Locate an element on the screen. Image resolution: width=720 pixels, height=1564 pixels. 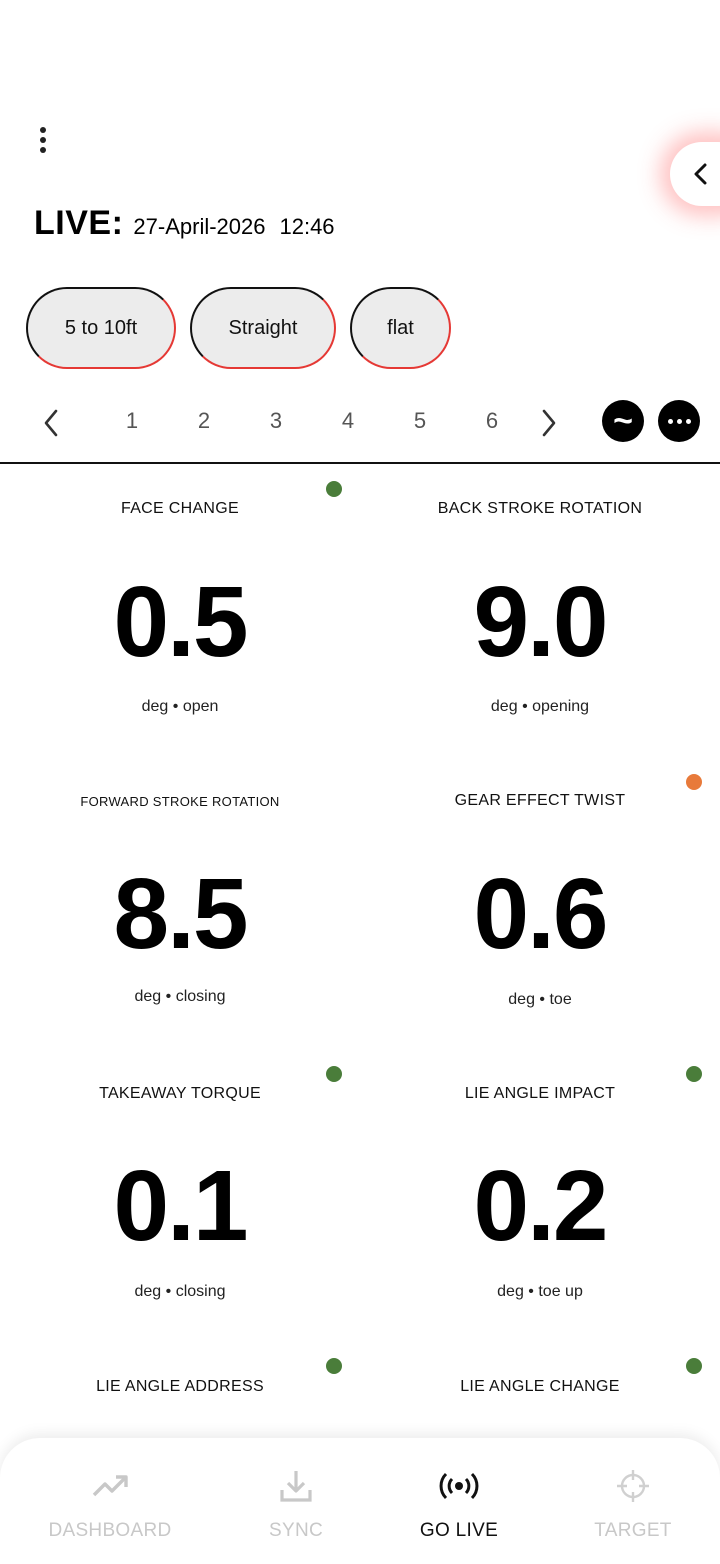
nav-label: TARGET is located at coordinates (633, 1530).